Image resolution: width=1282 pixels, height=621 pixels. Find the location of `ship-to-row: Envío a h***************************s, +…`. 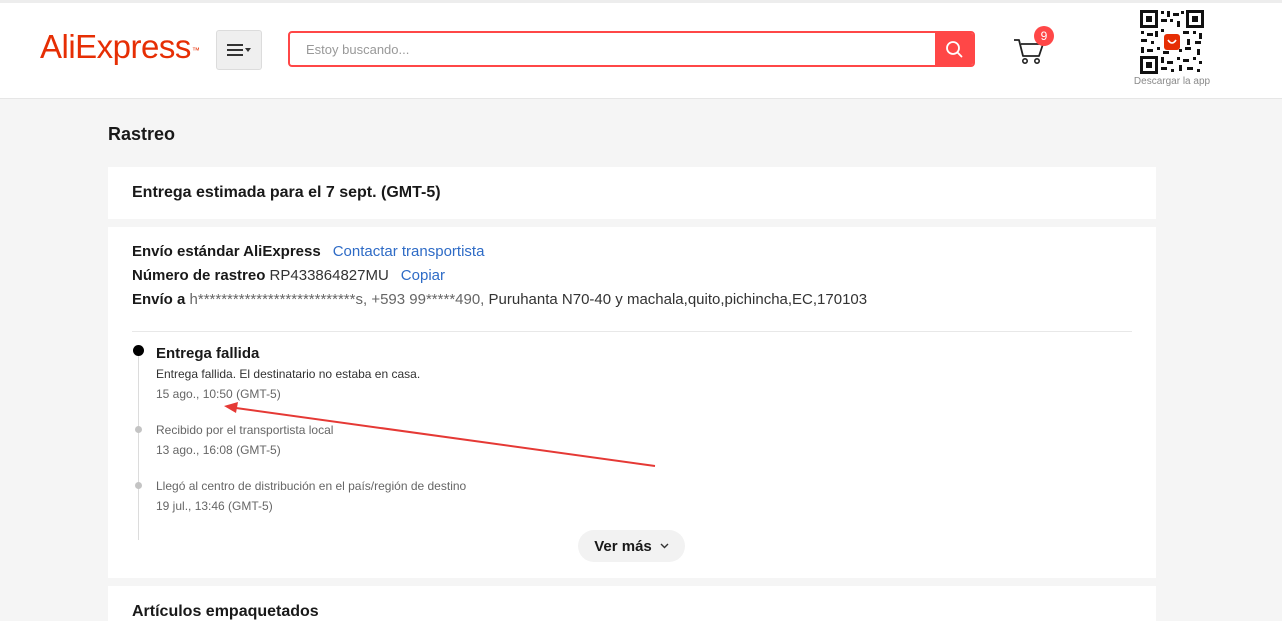

ship-to-row: Envío a h***************************s, +… is located at coordinates (499, 299).